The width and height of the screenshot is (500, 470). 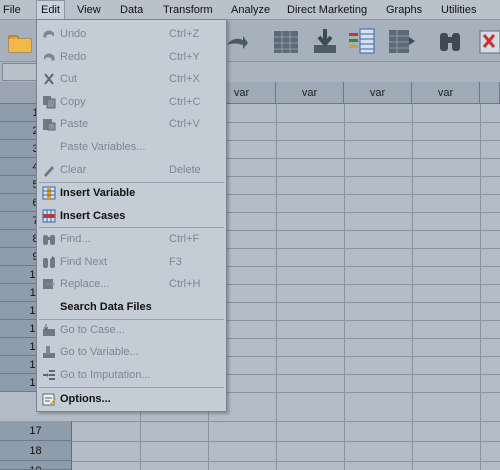 I want to click on clear-icon, so click(x=49, y=170).